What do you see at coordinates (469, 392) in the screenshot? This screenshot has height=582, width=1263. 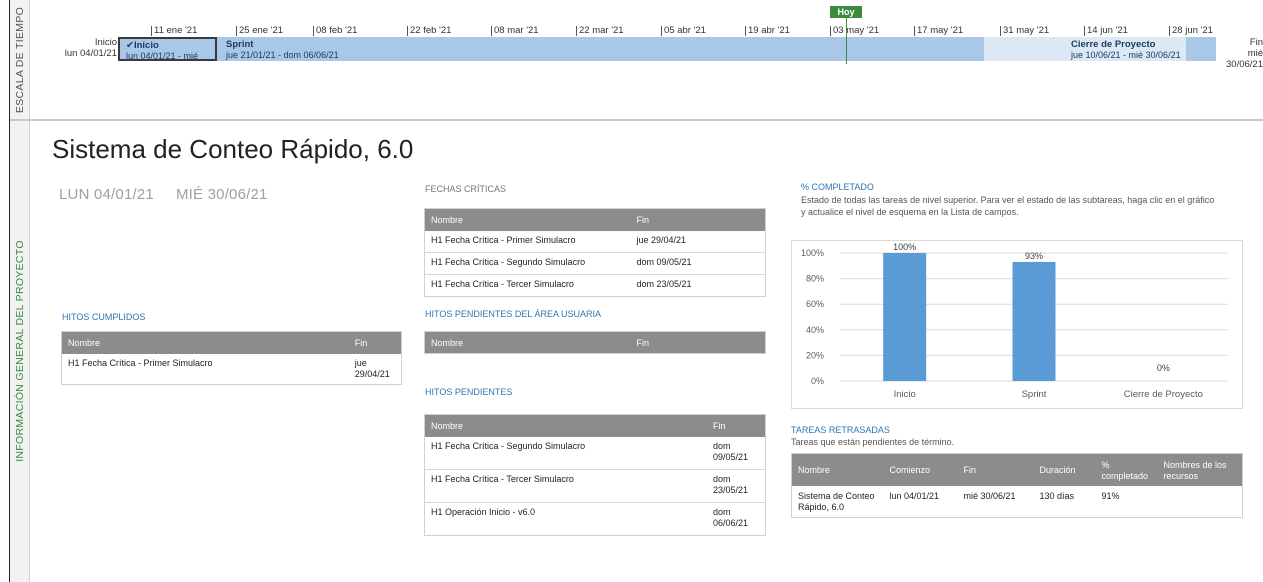 I see `hitos-pendientes-title: HITOS PENDIENTES` at bounding box center [469, 392].